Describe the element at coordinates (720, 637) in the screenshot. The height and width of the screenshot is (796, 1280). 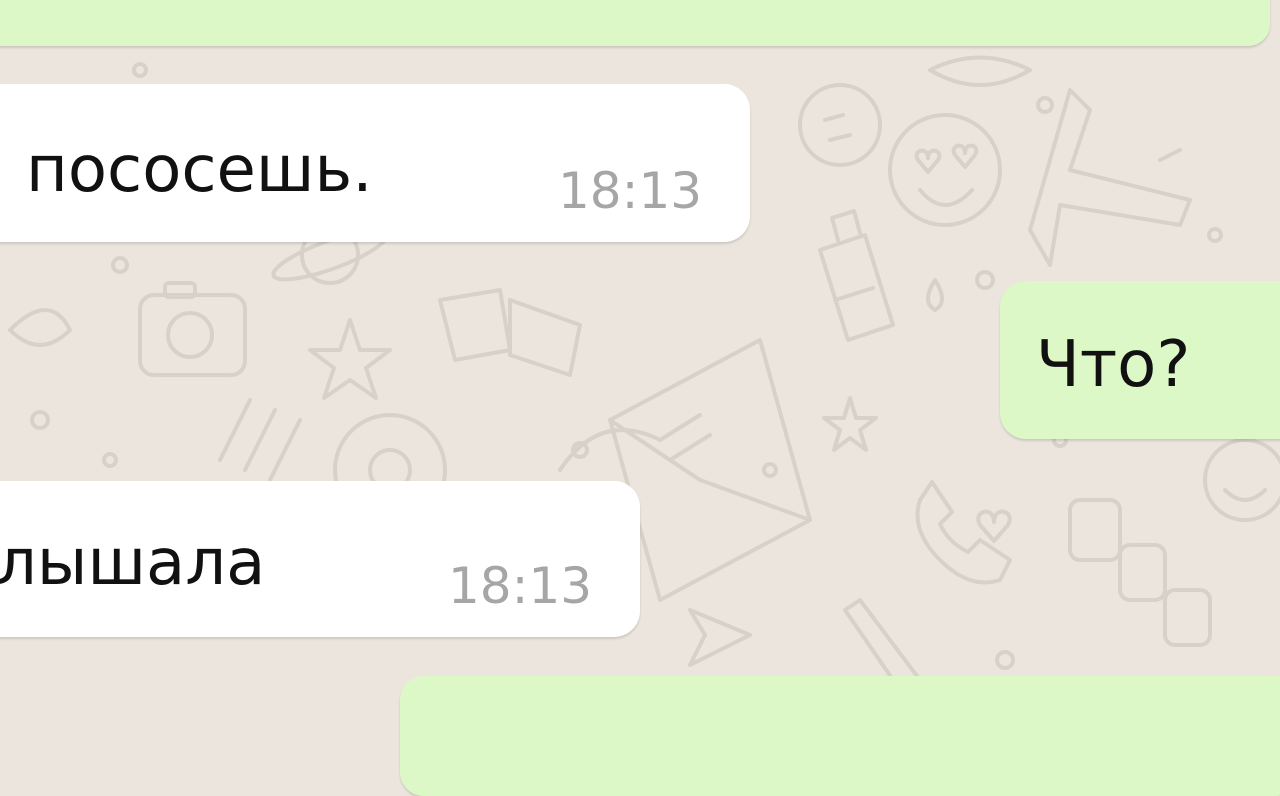
I see `paper-plane-doodle-icon` at that location.